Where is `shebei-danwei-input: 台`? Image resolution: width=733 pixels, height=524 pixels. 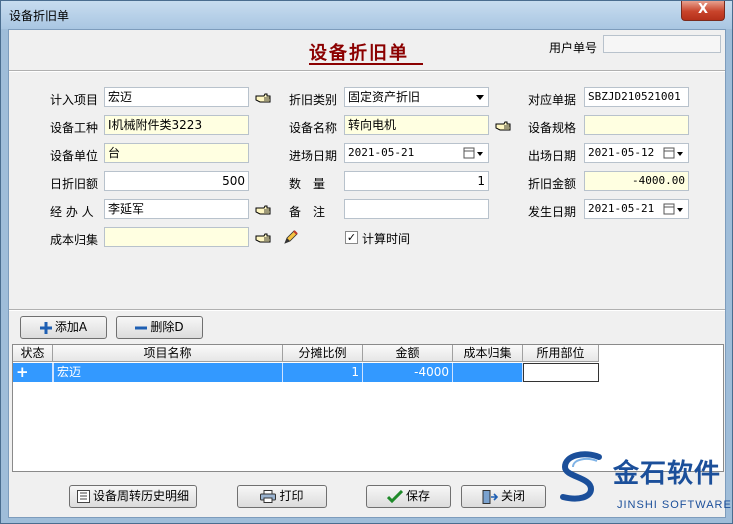
shebei-danwei-input: 台 is located at coordinates (176, 153).